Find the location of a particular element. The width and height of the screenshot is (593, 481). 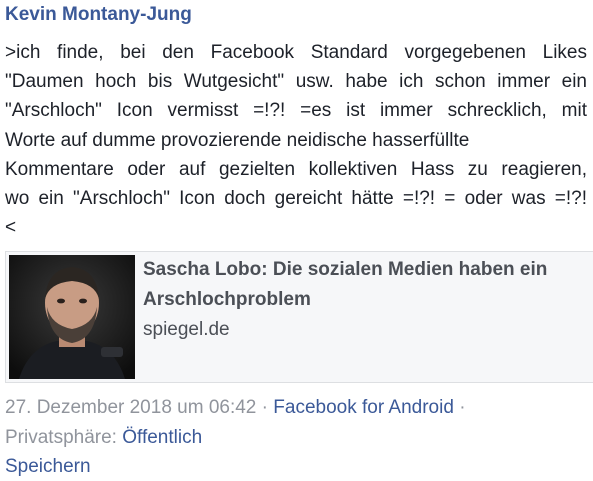

post-text-line: < is located at coordinates (11, 228).